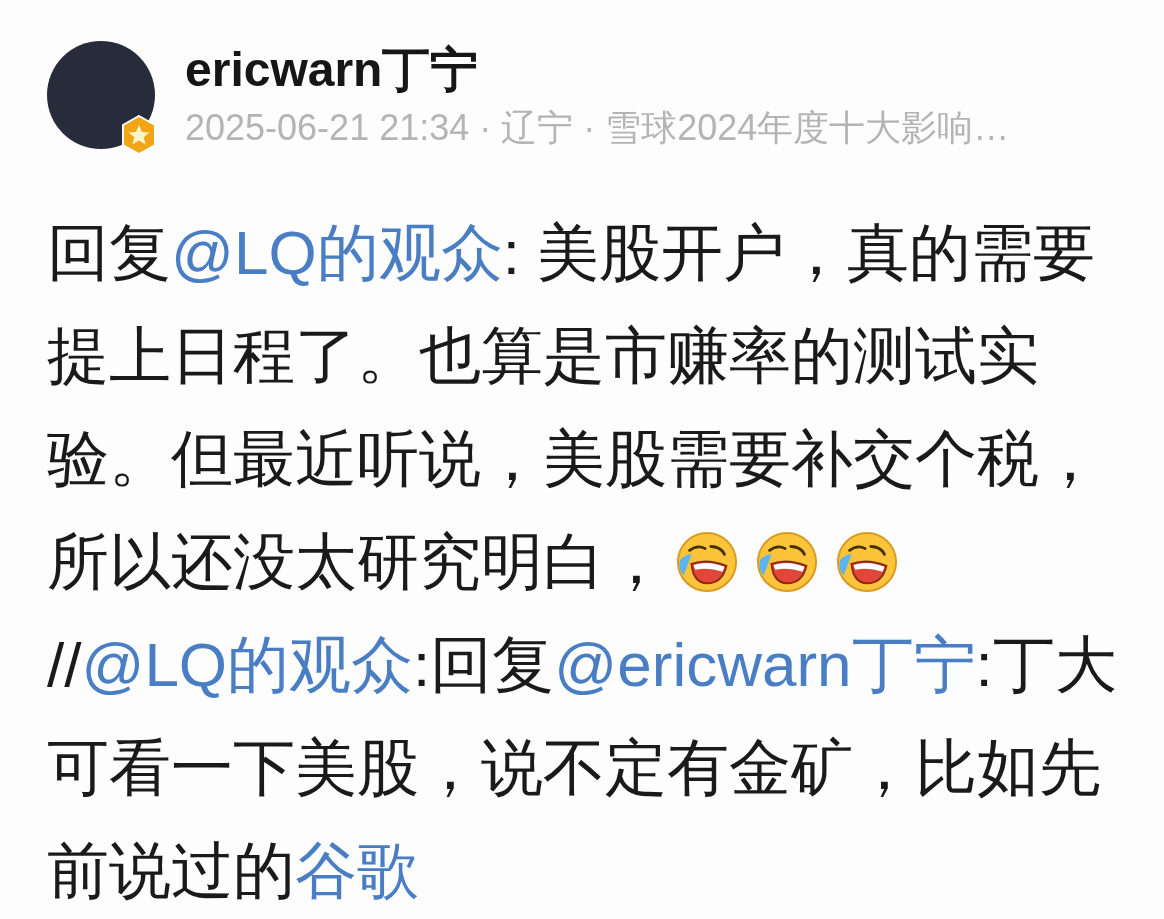 Image resolution: width=1164 pixels, height=919 pixels. Describe the element at coordinates (357, 870) in the screenshot. I see `stock-link: 谷歌` at that location.